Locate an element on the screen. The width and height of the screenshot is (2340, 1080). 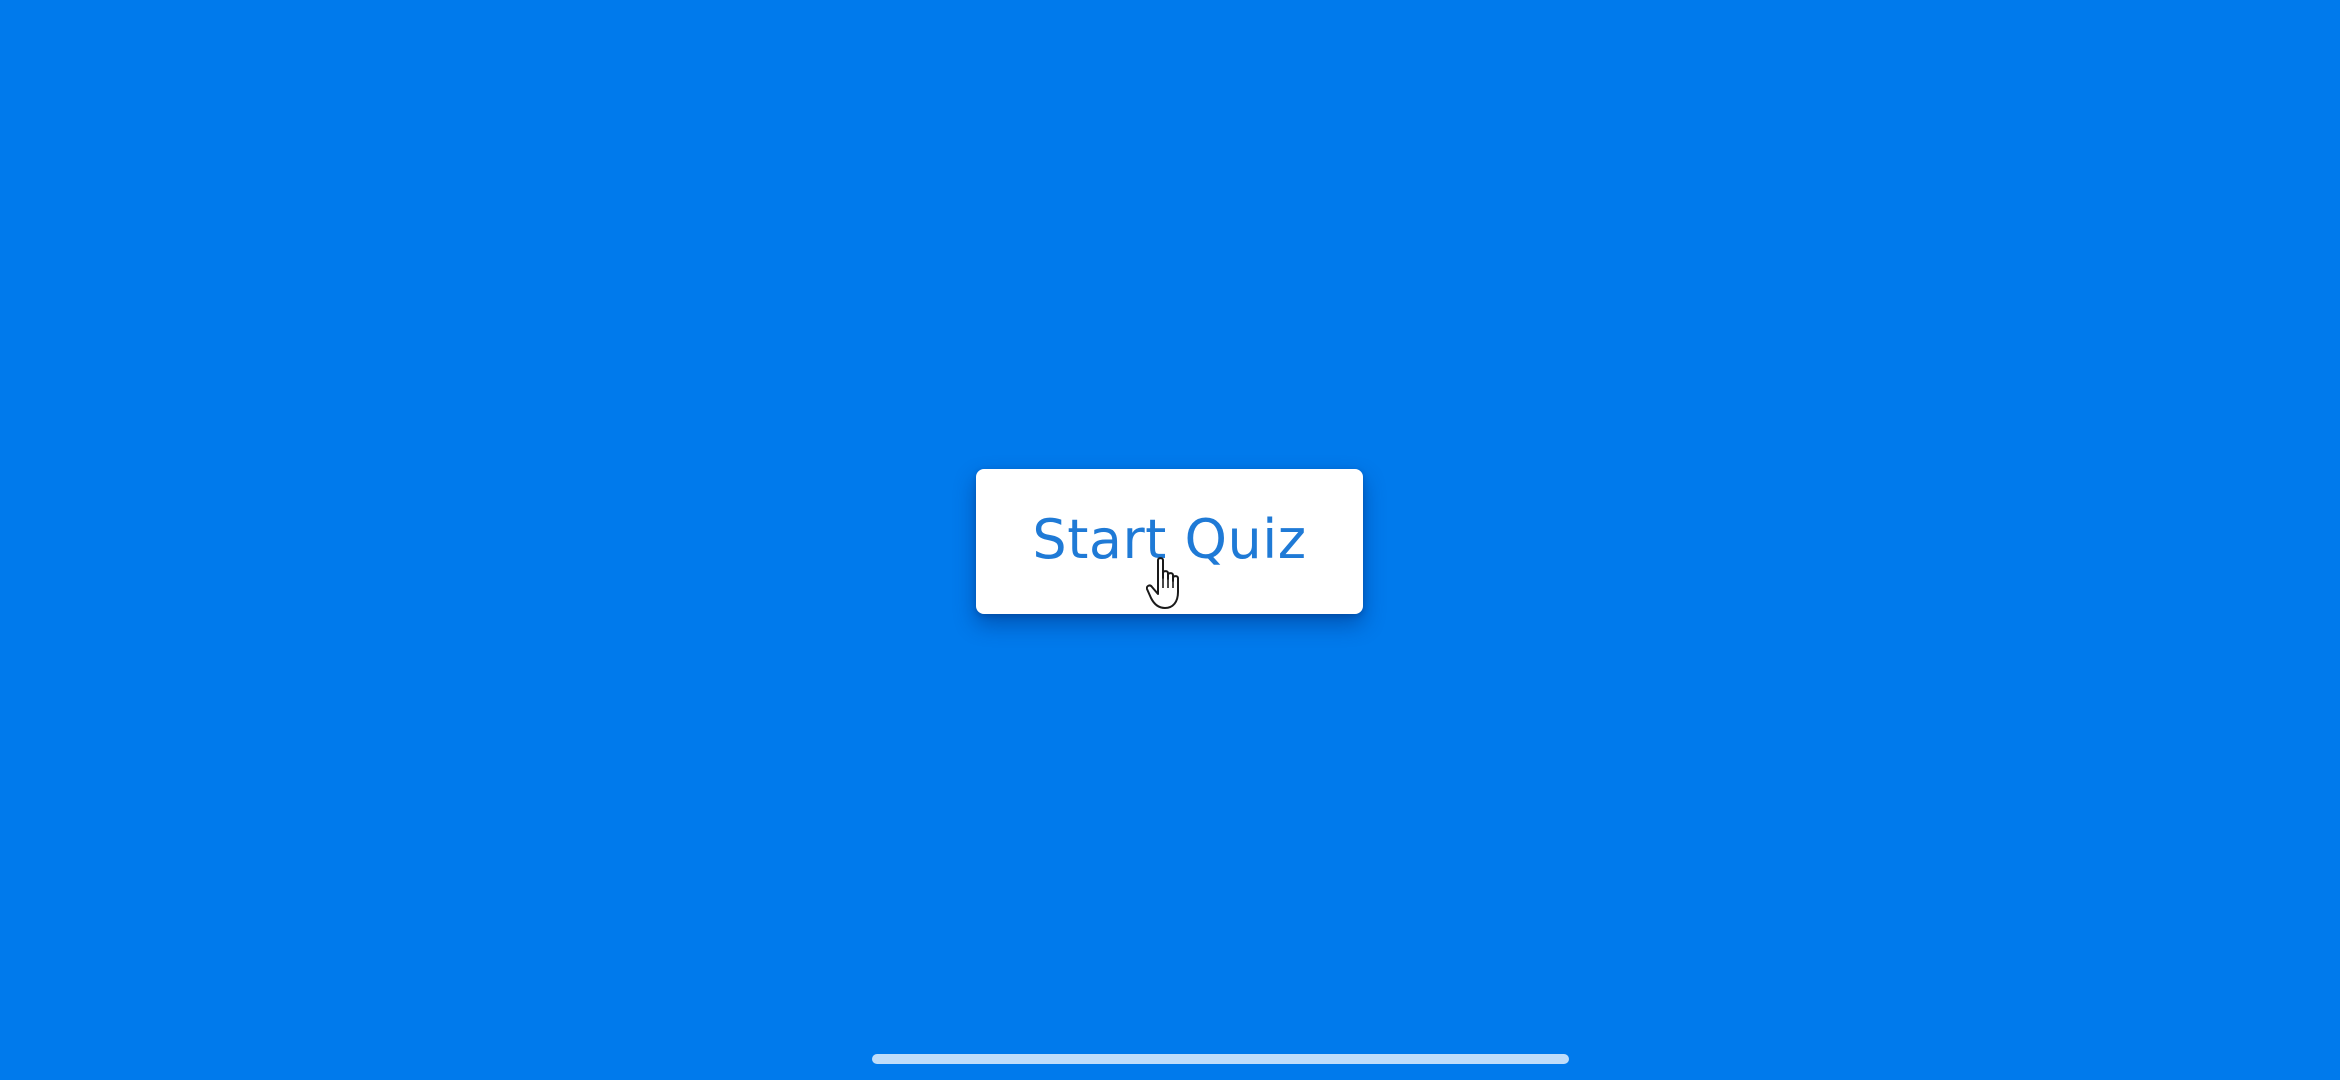
home-indicator is located at coordinates (1220, 1059).